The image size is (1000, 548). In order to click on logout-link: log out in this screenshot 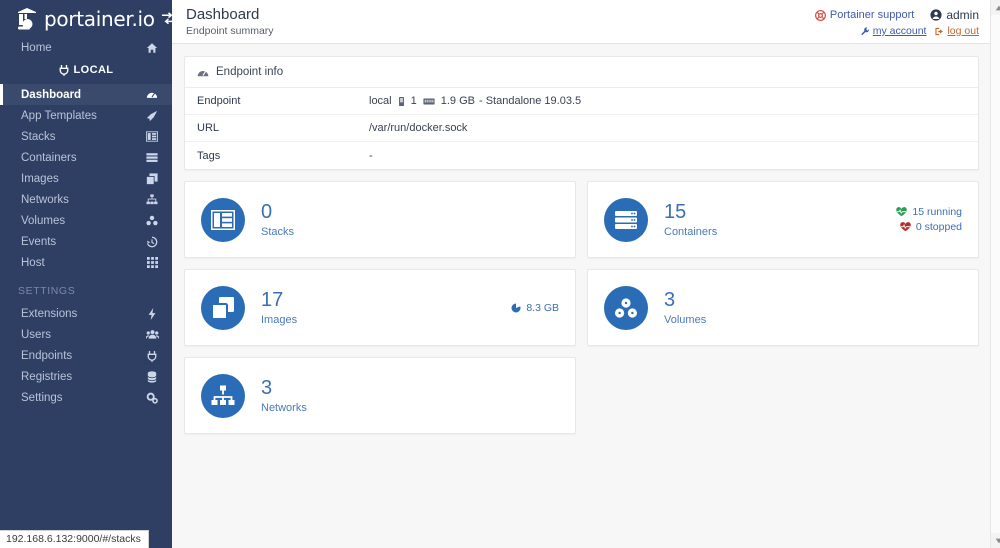, I will do `click(957, 31)`.